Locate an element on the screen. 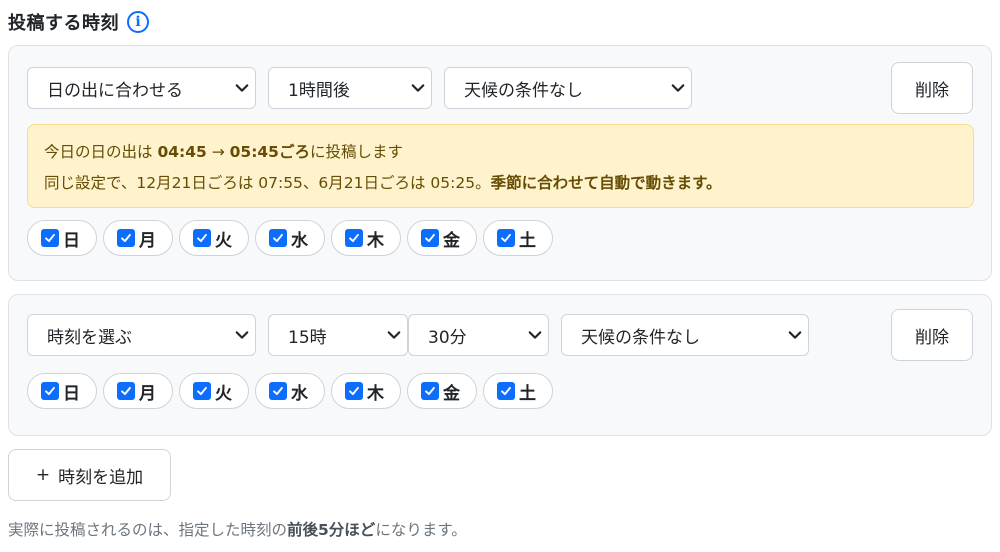 The height and width of the screenshot is (552, 1000). notice-seasonal-bold: 季節に合わせて自動で動きます。 is located at coordinates (606, 183).